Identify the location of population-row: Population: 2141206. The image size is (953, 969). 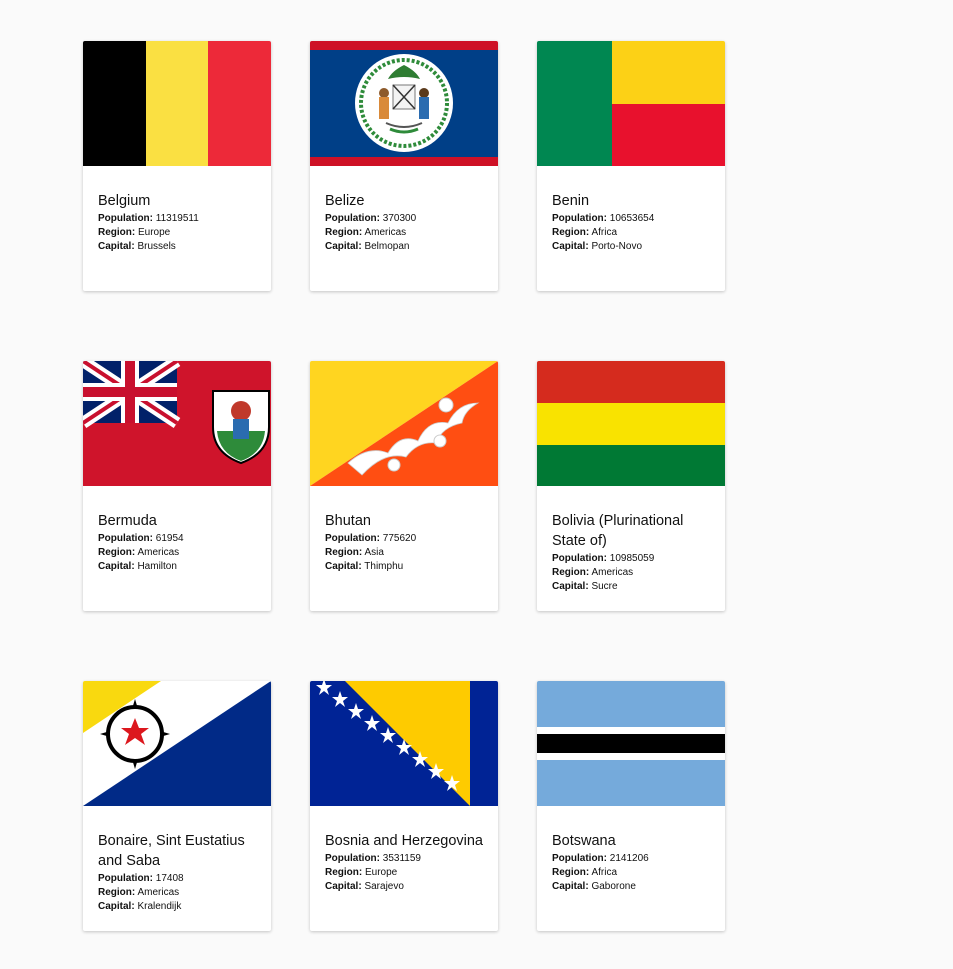
(631, 859).